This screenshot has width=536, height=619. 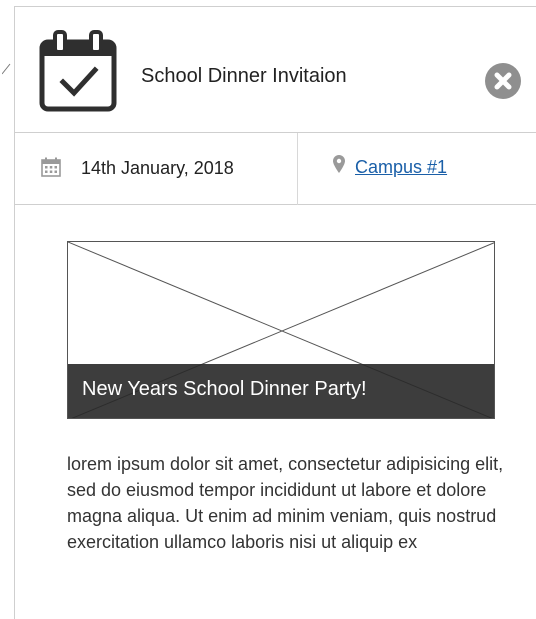 I want to click on location-link: Campus #1, so click(x=401, y=167).